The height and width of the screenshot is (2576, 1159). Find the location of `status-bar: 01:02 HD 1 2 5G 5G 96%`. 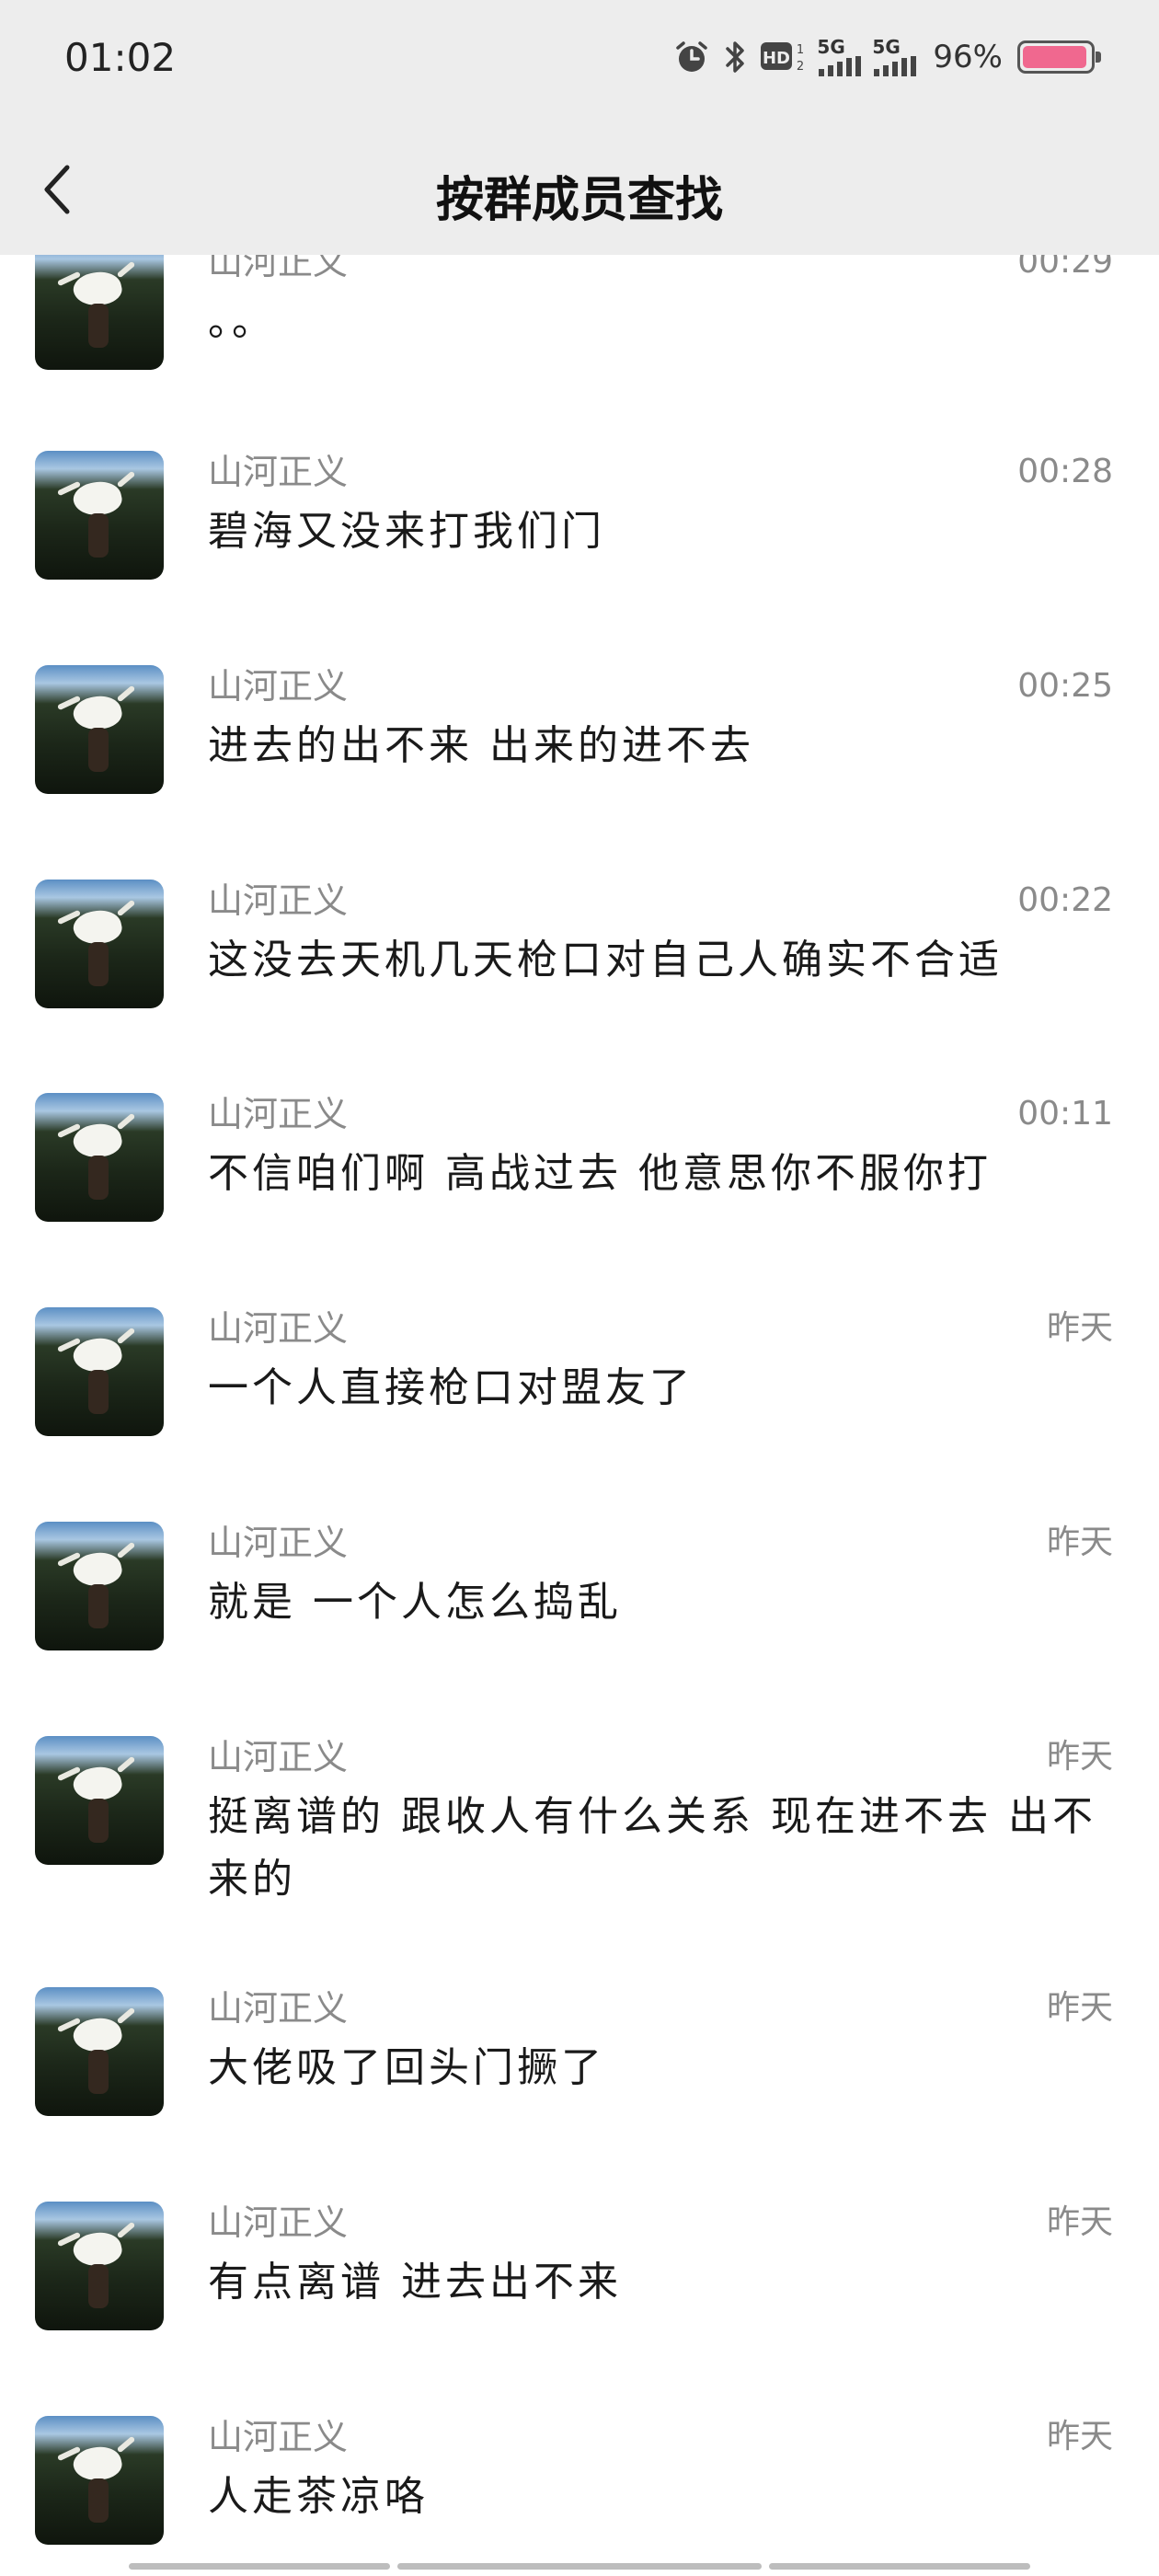

status-bar: 01:02 HD 1 2 5G 5G 96% is located at coordinates (579, 62).